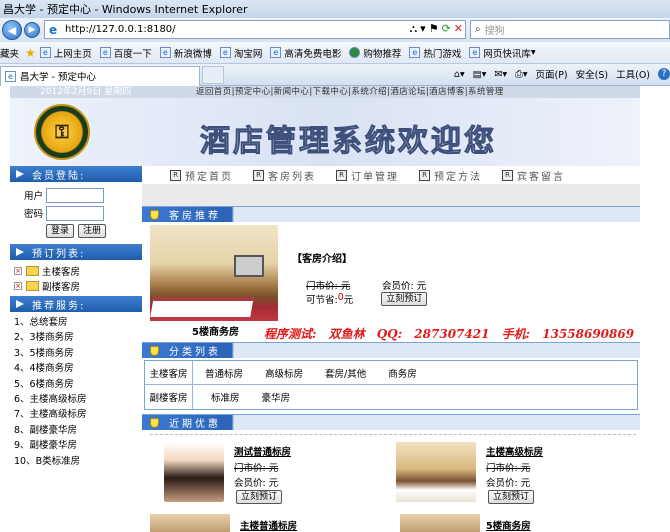 The height and width of the screenshot is (532, 670). I want to click on promo-name: 5楼商务房, so click(508, 525).